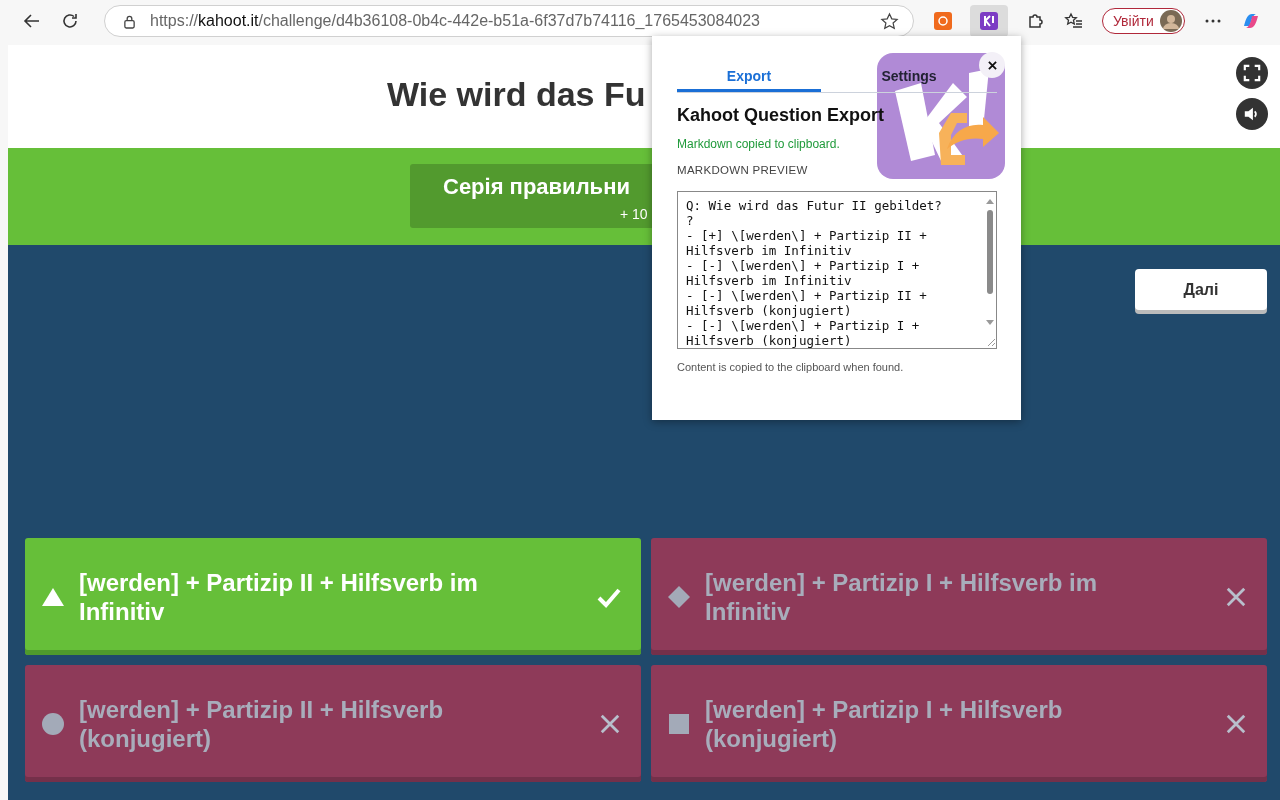 Image resolution: width=1280 pixels, height=800 pixels. I want to click on fullscreen-icon, so click(1252, 73).